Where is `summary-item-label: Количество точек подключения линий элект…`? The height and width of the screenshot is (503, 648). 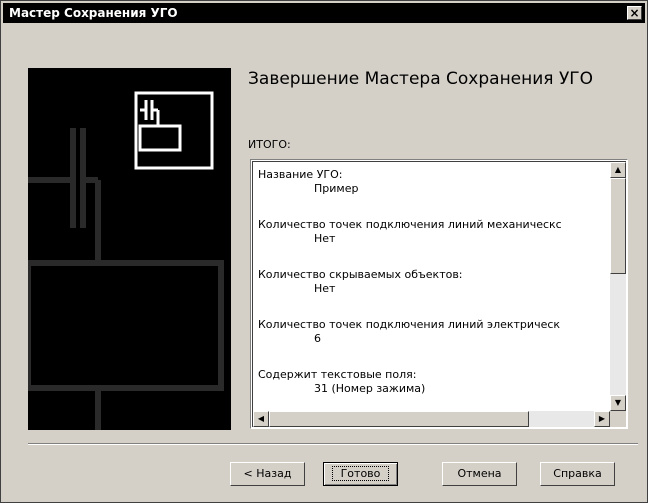 summary-item-label: Количество точек подключения линий элект… is located at coordinates (409, 324).